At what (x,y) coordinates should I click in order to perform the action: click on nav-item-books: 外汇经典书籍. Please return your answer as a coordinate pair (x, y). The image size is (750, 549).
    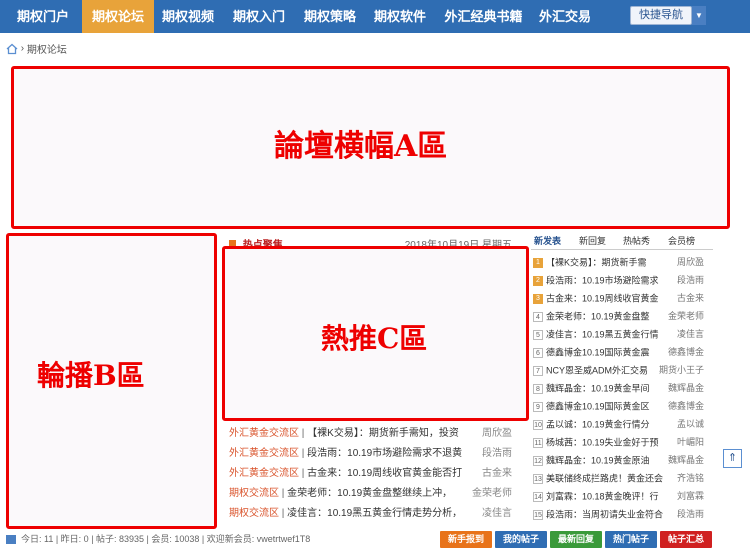
    Looking at the image, I should click on (483, 16).